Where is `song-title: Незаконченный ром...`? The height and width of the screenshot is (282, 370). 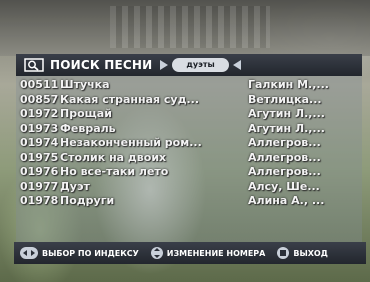 song-title: Незаконченный ром... is located at coordinates (131, 142).